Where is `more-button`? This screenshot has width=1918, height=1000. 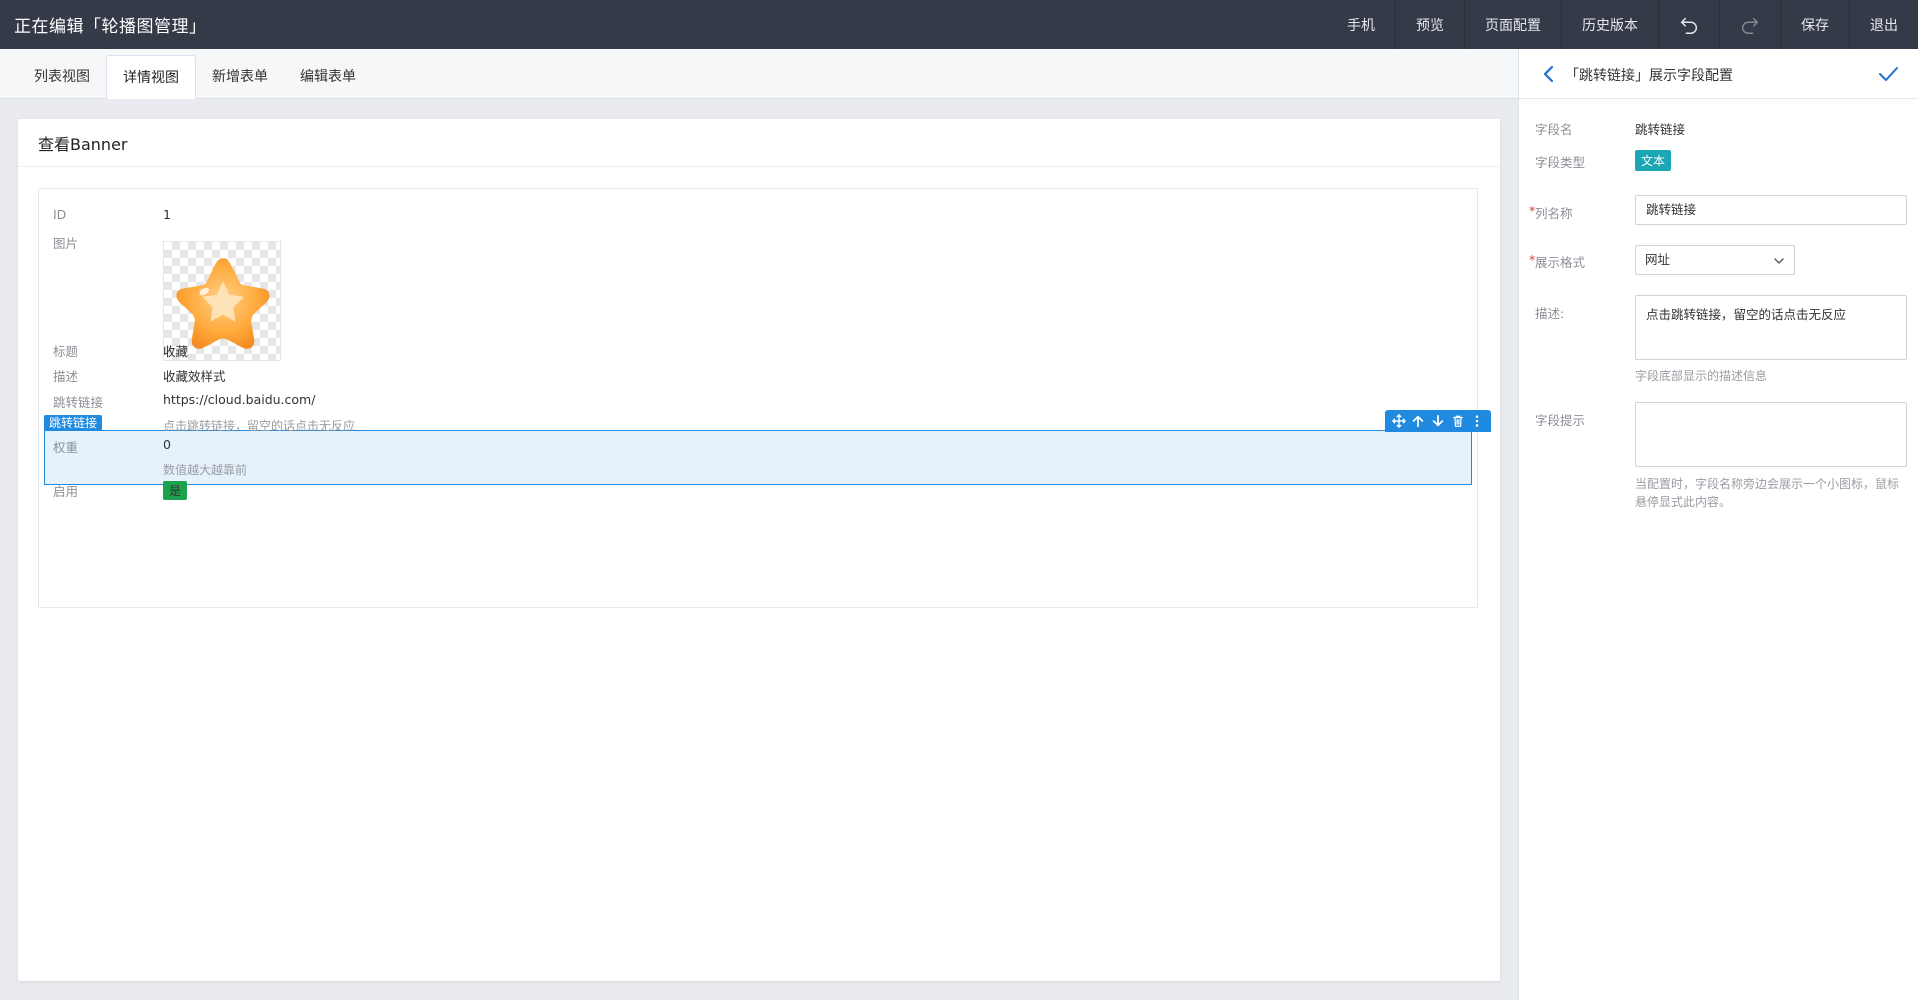 more-button is located at coordinates (1477, 421).